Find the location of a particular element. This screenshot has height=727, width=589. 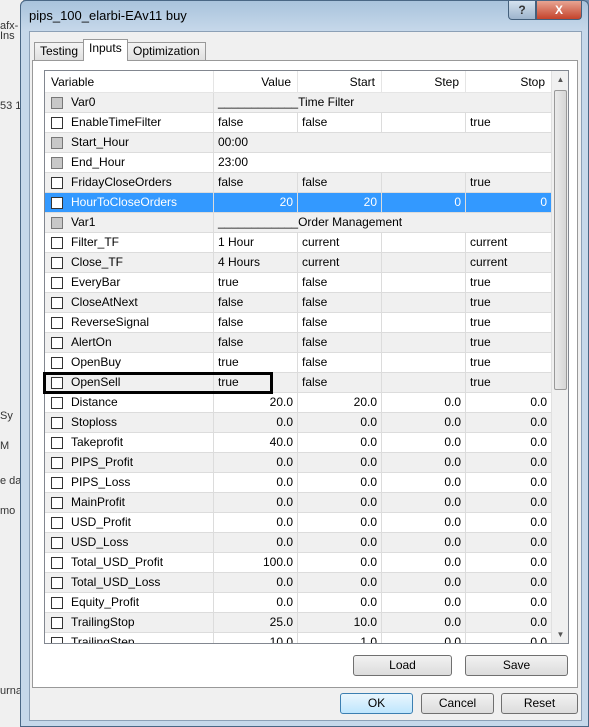

table-row: Close_TF 4 Hours current current is located at coordinates (298, 263).